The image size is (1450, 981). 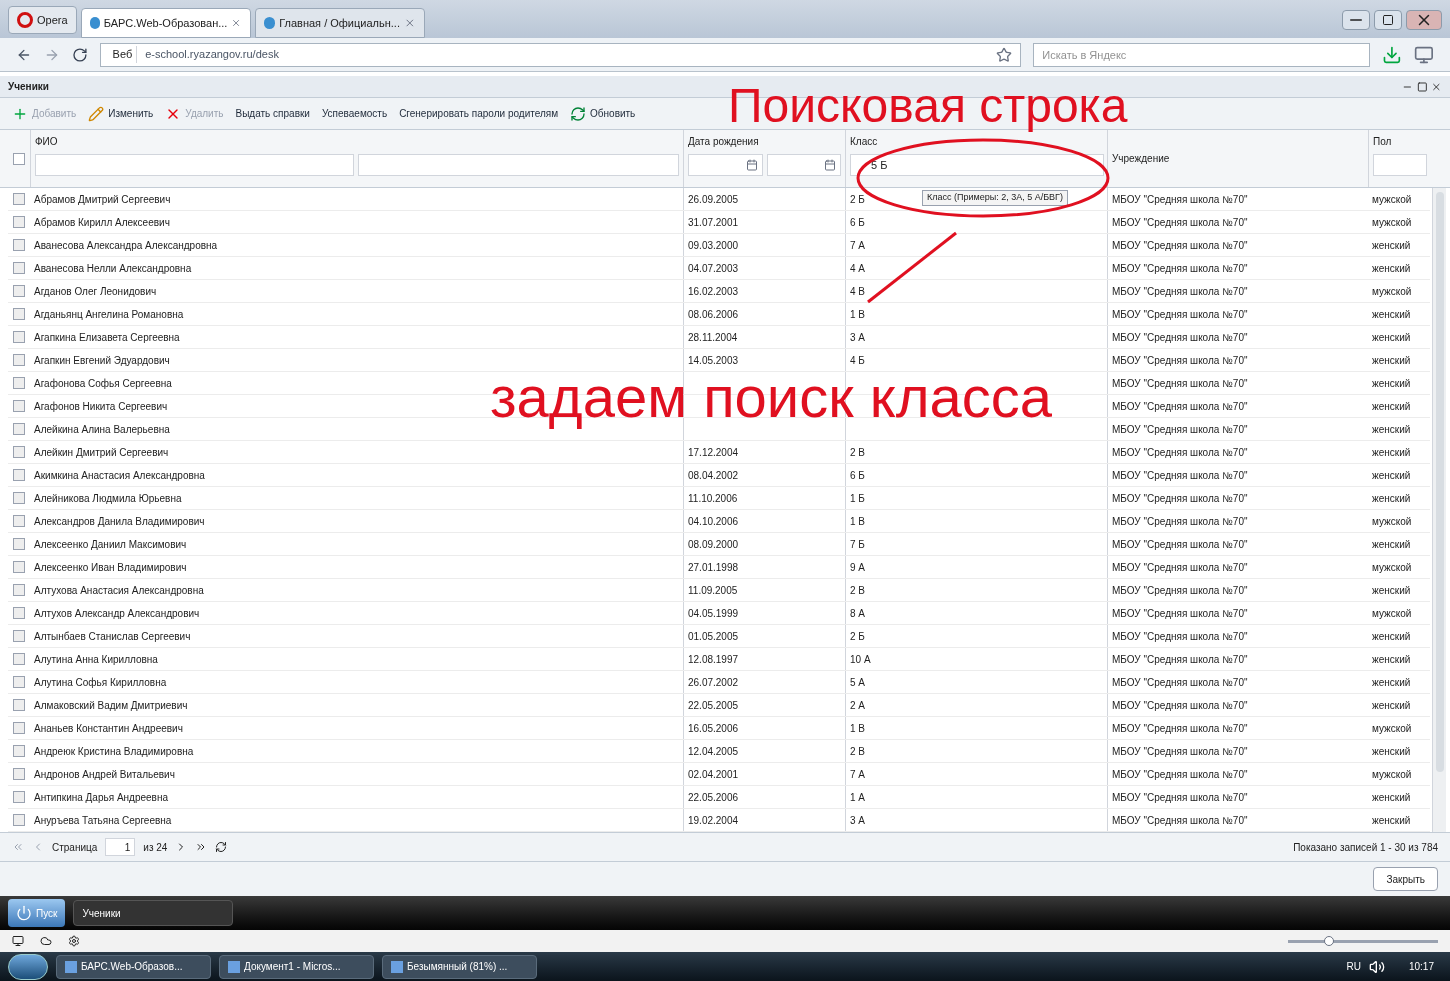 What do you see at coordinates (46, 941) in the screenshot?
I see `cloud-icon` at bounding box center [46, 941].